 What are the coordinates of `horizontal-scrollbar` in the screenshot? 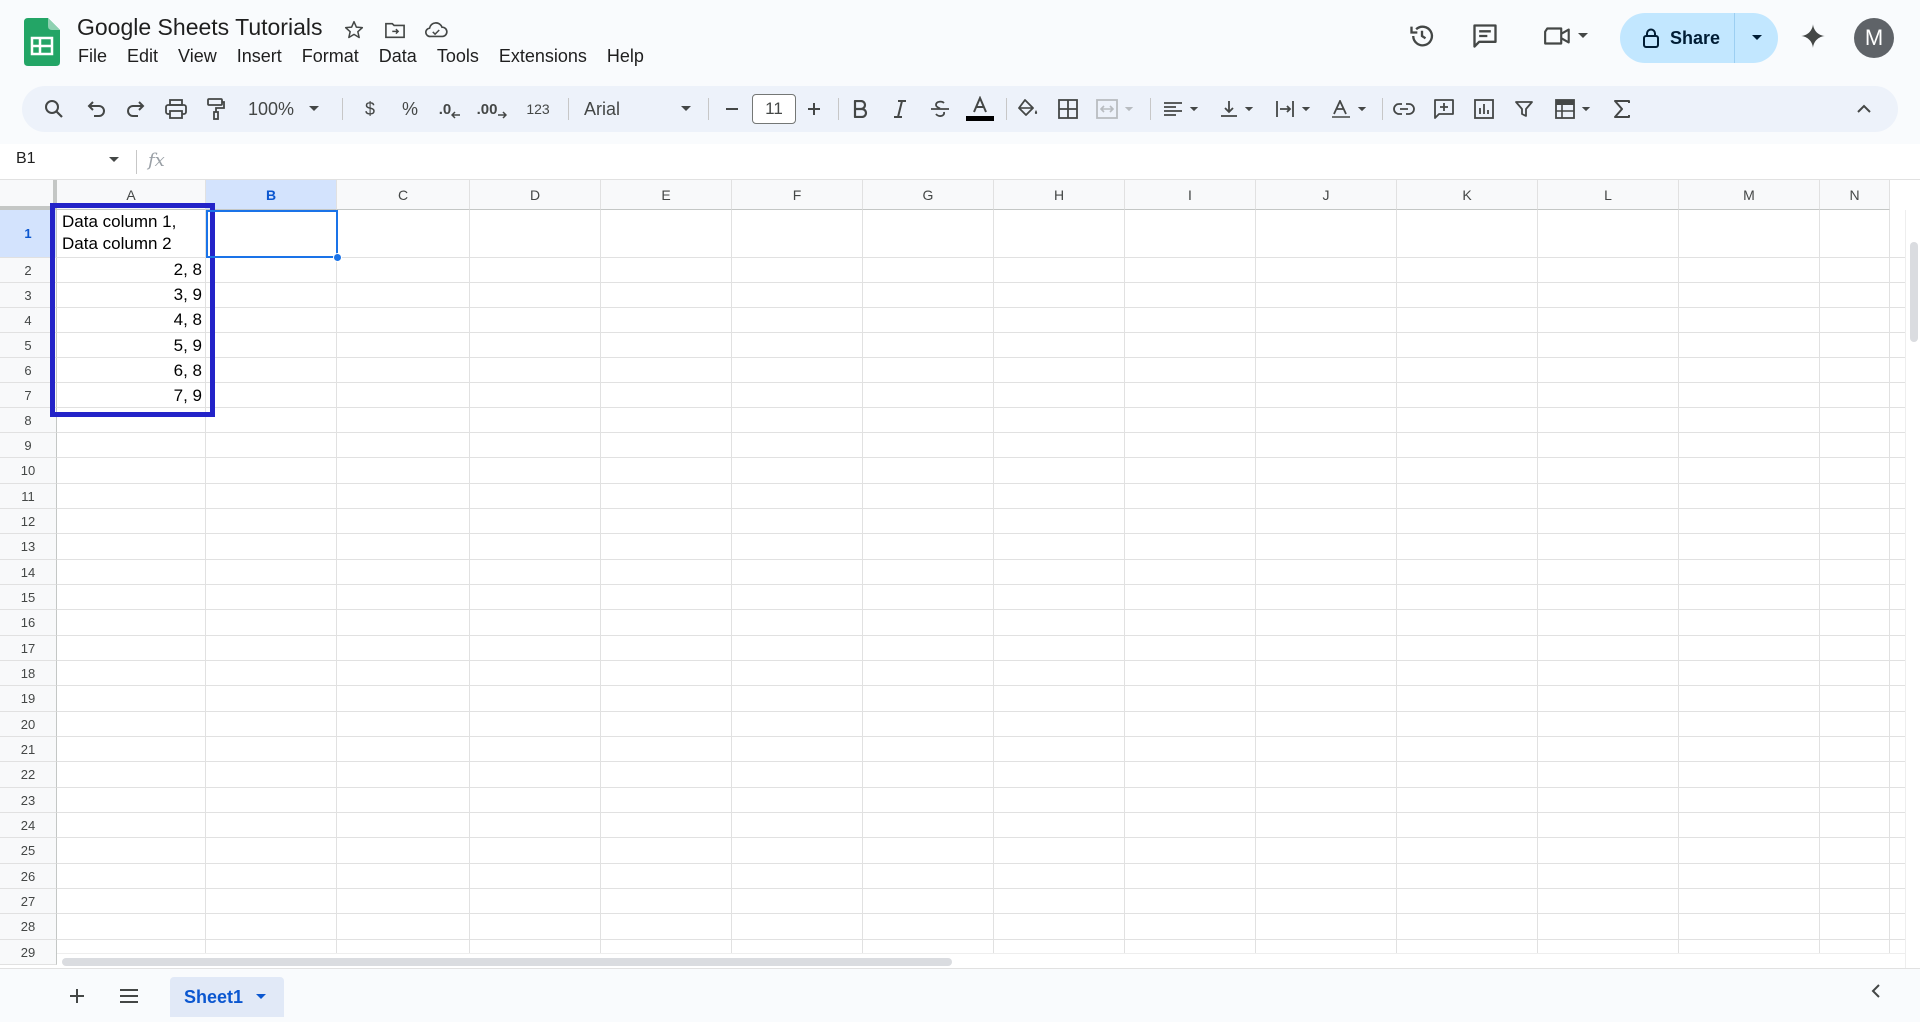 It's located at (981, 960).